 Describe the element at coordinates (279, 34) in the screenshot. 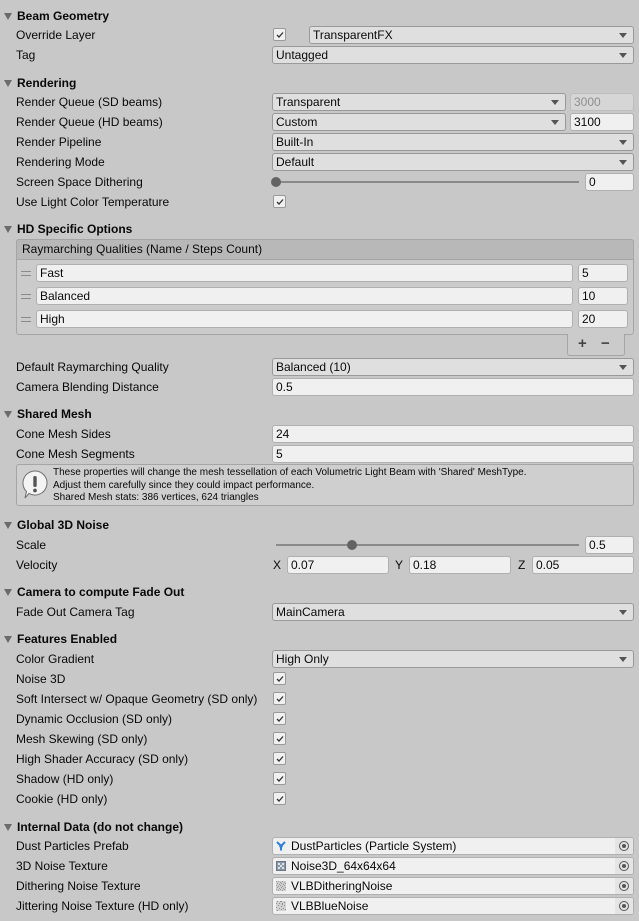

I see `override-layer-checkbox` at that location.